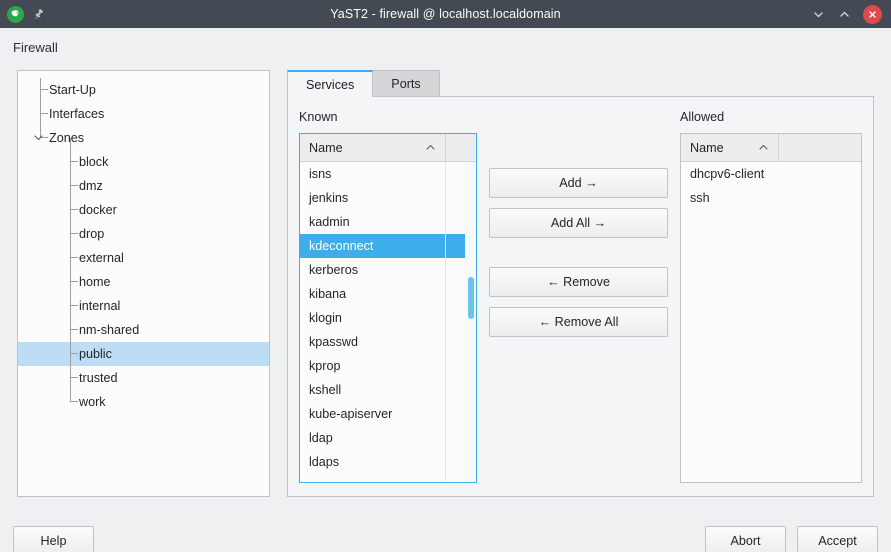 This screenshot has height=552, width=891. What do you see at coordinates (35, 47) in the screenshot?
I see `page-title: Firewall` at bounding box center [35, 47].